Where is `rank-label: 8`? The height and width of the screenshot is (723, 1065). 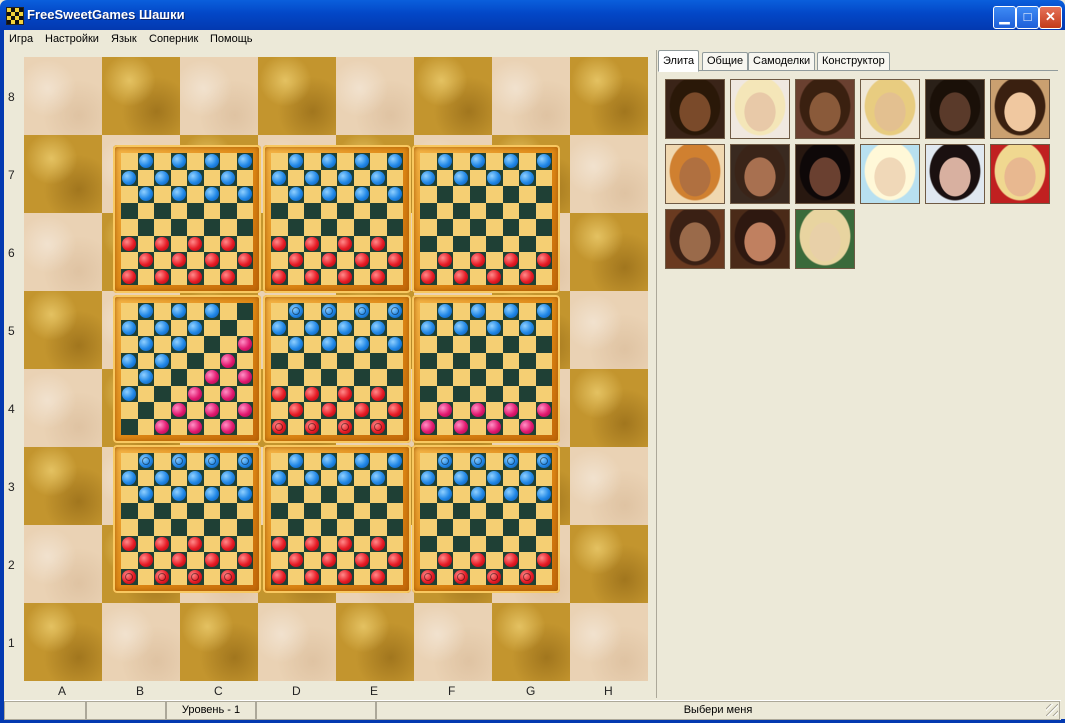 rank-label: 8 is located at coordinates (11, 97).